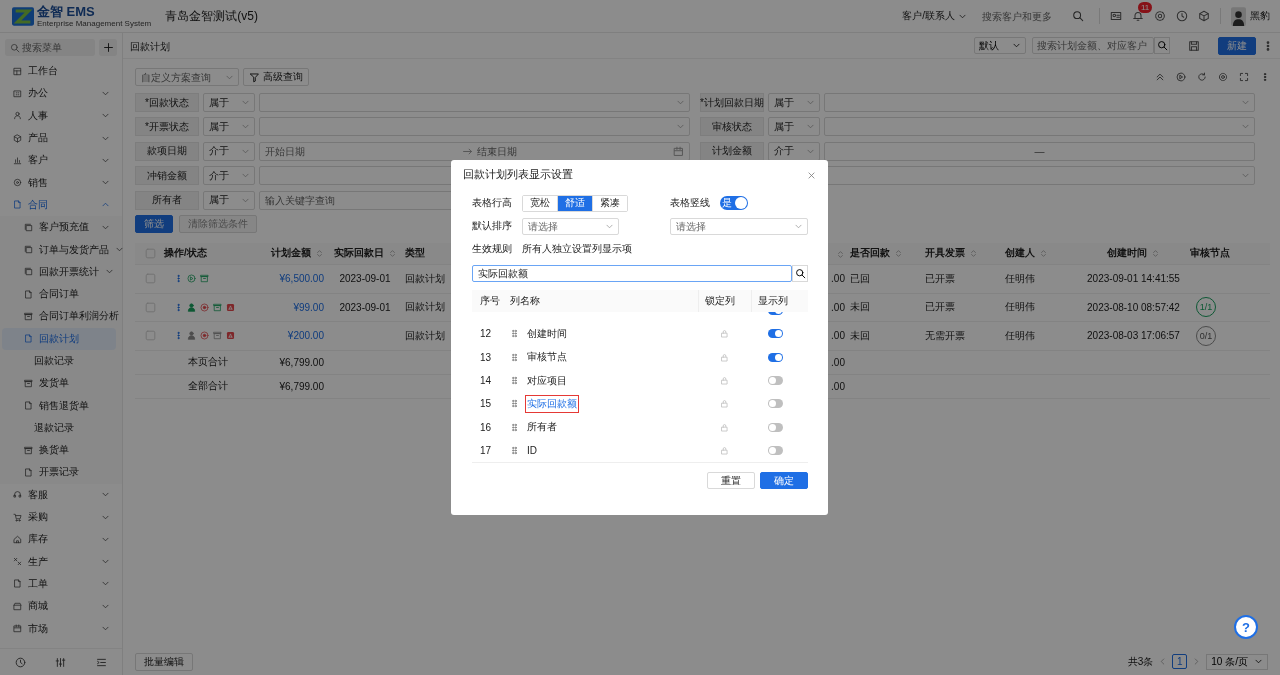 The height and width of the screenshot is (675, 1280). What do you see at coordinates (961, 336) in the screenshot?
I see `table-cell: 无需开票` at bounding box center [961, 336].